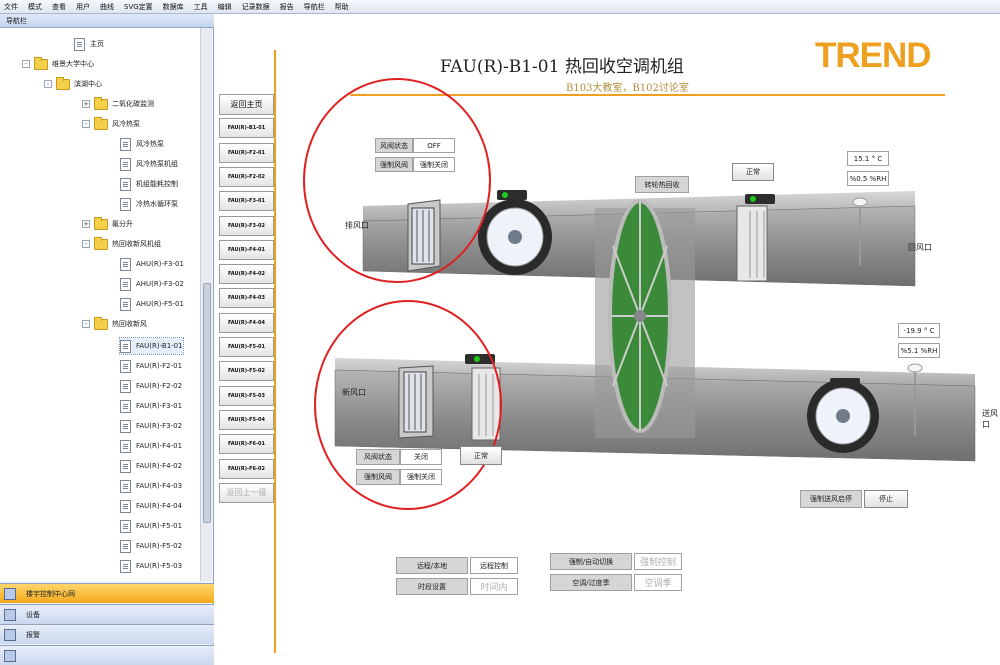 The width and height of the screenshot is (1000, 665). What do you see at coordinates (73, 84) in the screenshot?
I see `tree-item: - 滨湖中心` at bounding box center [73, 84].